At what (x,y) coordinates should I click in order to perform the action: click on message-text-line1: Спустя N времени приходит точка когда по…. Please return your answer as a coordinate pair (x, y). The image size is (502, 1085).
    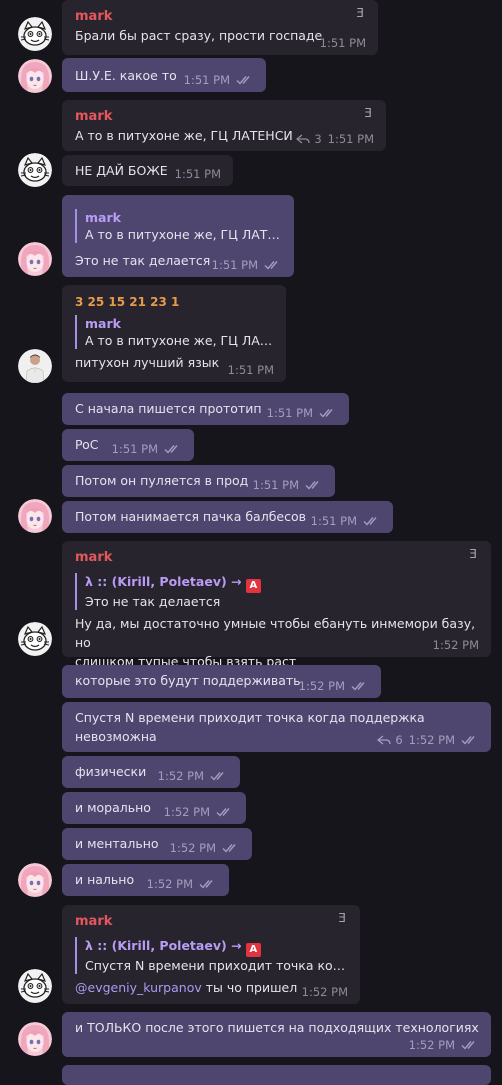
    Looking at the image, I should click on (250, 717).